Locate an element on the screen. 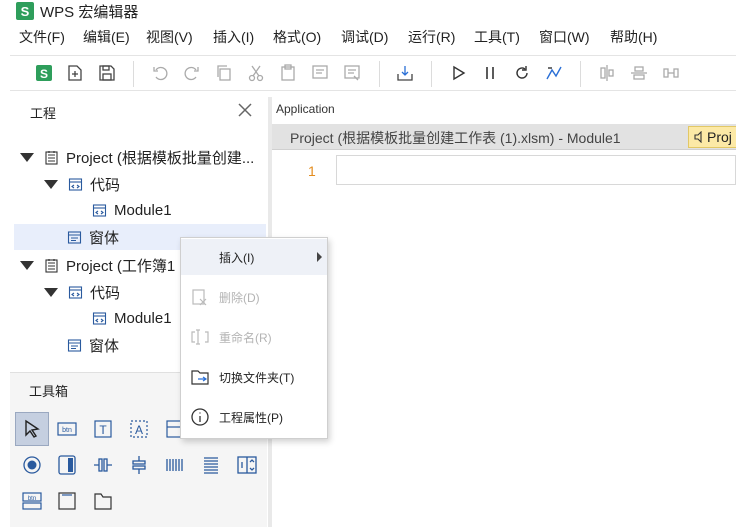 Image resolution: width=736 pixels, height=527 pixels. delete-icon is located at coordinates (199, 297).